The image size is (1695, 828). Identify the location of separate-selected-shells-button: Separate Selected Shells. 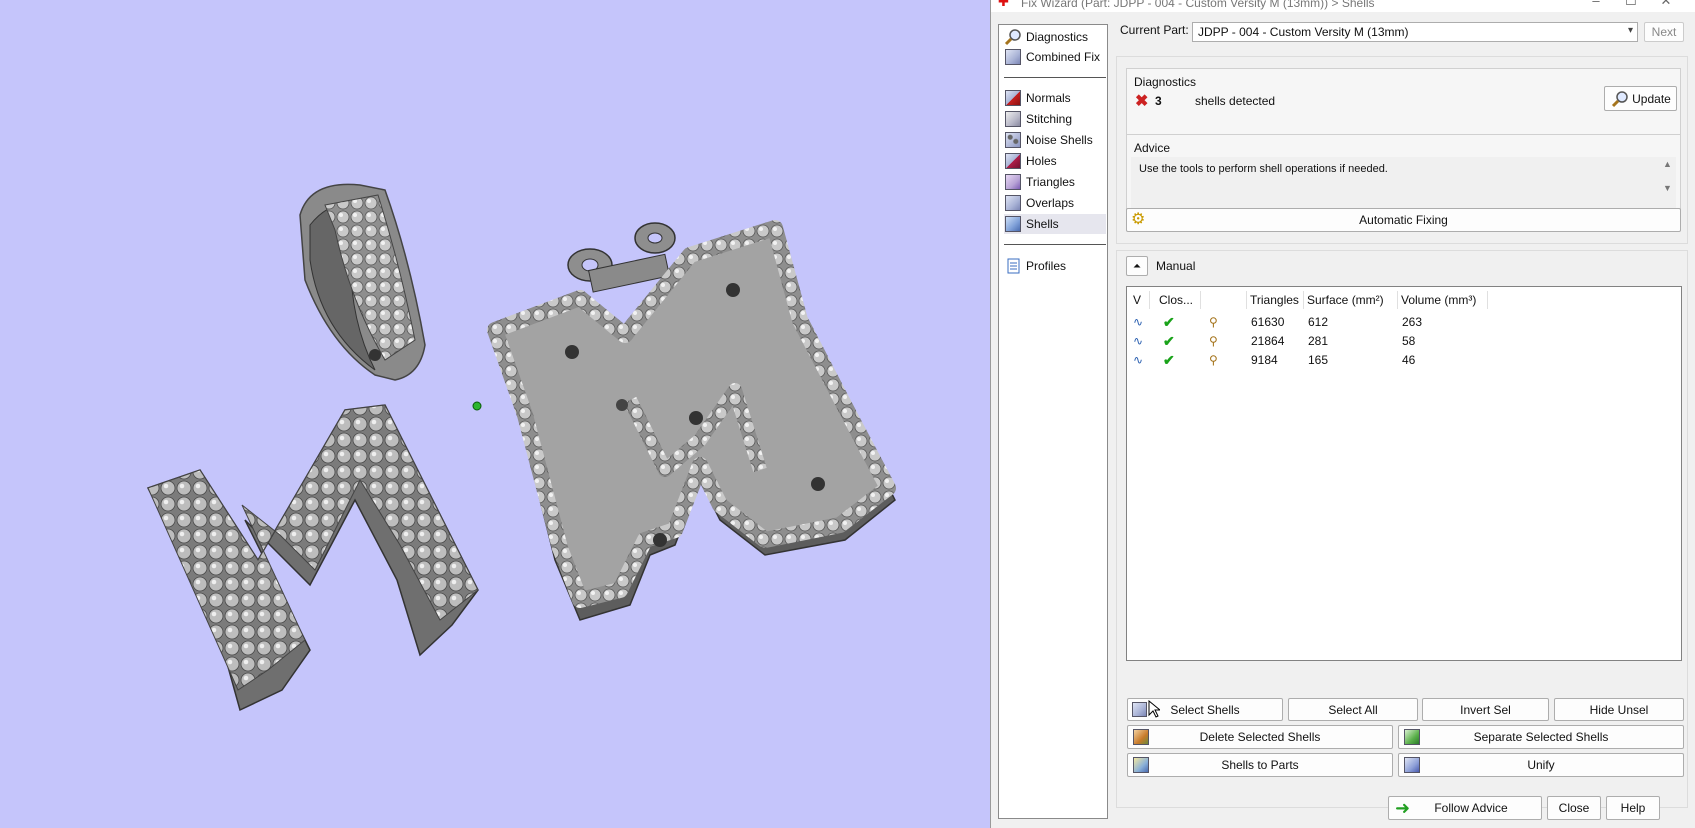
(1541, 737).